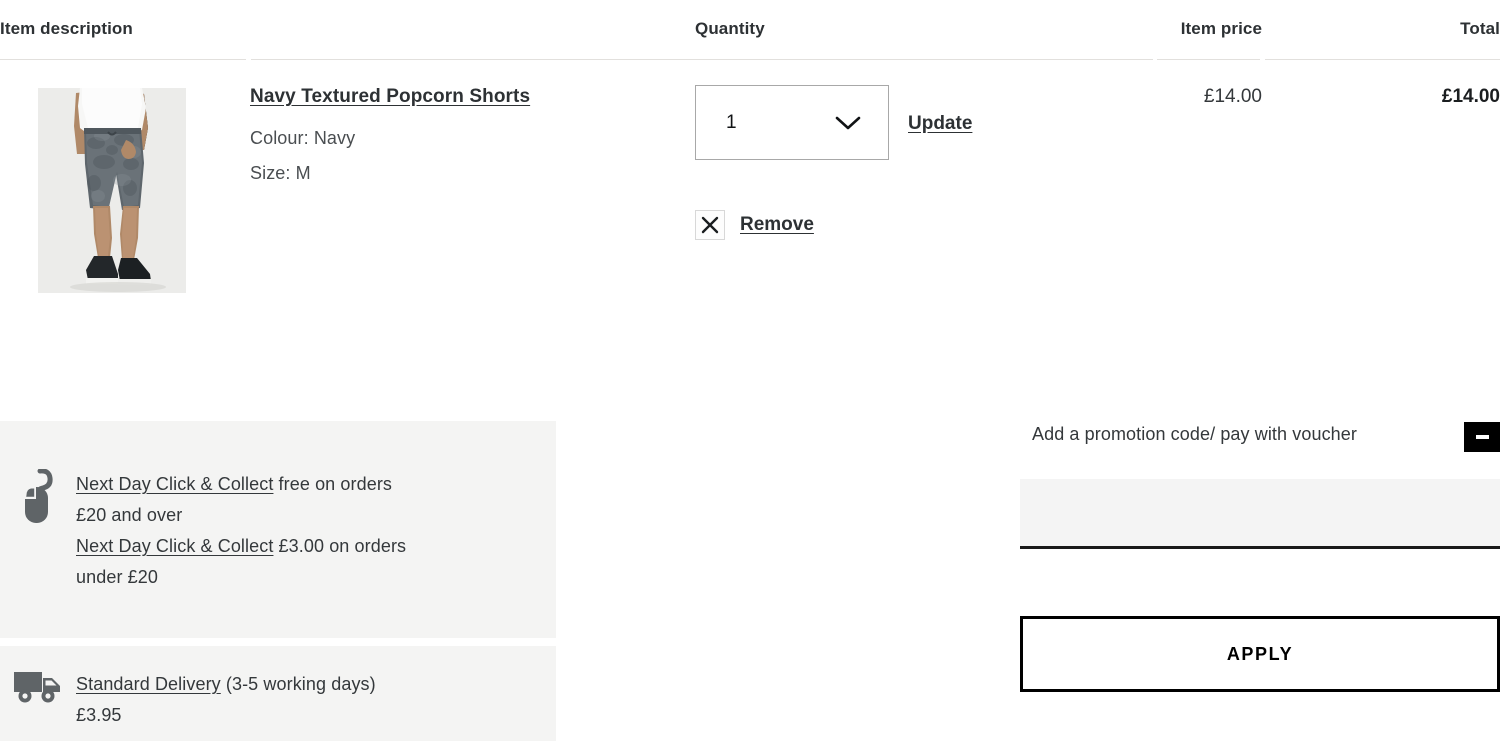 The image size is (1500, 741). I want to click on promotion-code-input, so click(1260, 514).